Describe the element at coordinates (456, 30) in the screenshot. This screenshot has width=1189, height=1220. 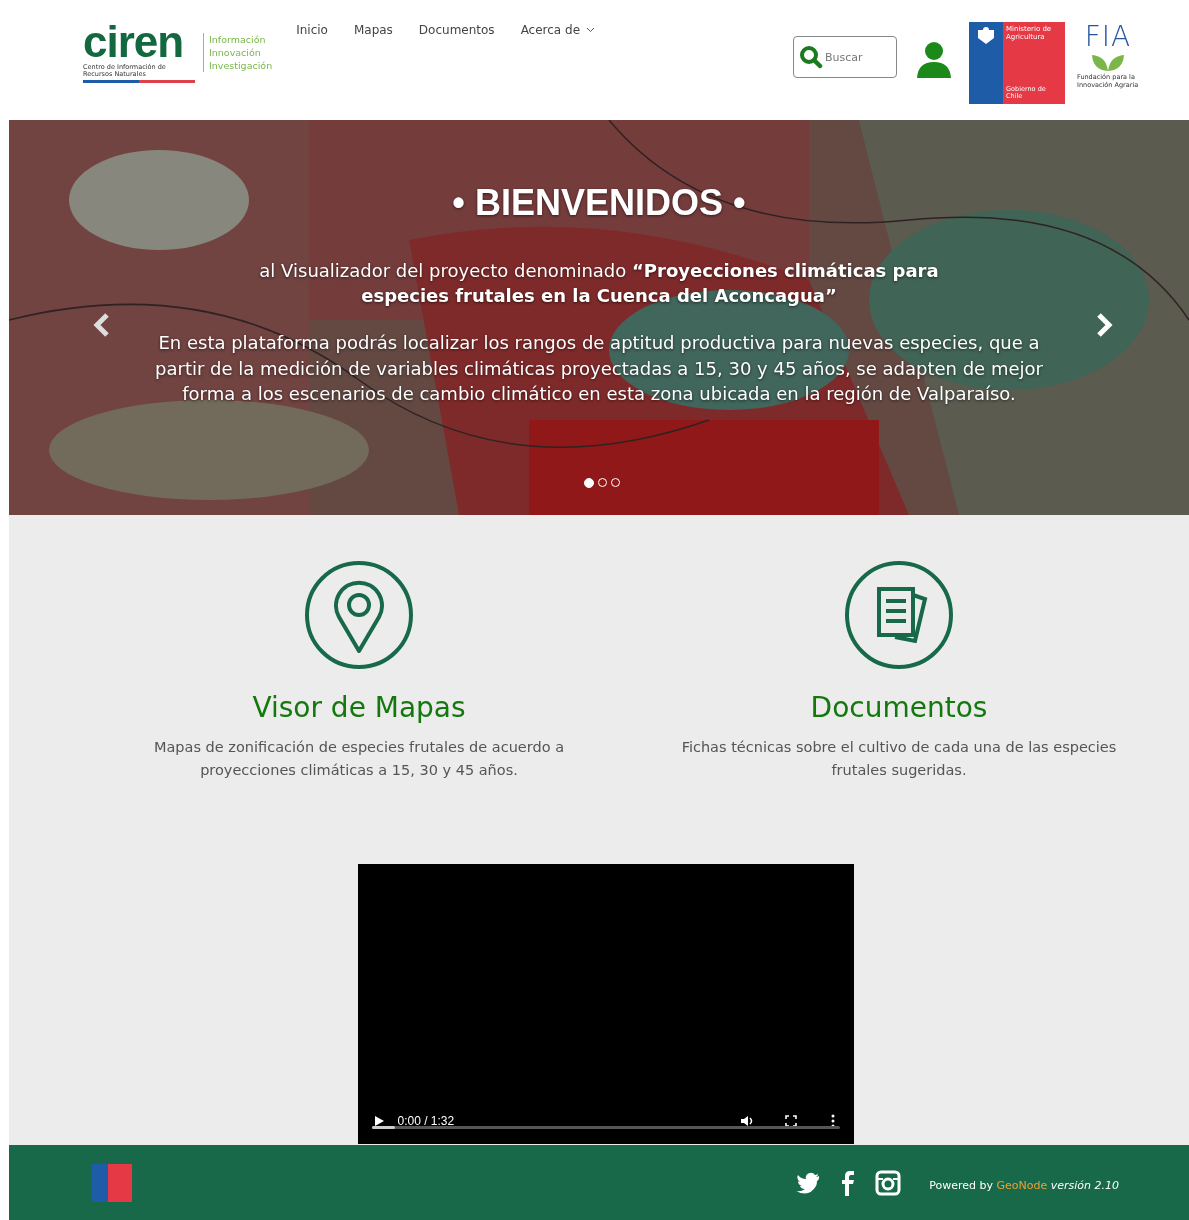
I see `nav-link: Documentos` at that location.